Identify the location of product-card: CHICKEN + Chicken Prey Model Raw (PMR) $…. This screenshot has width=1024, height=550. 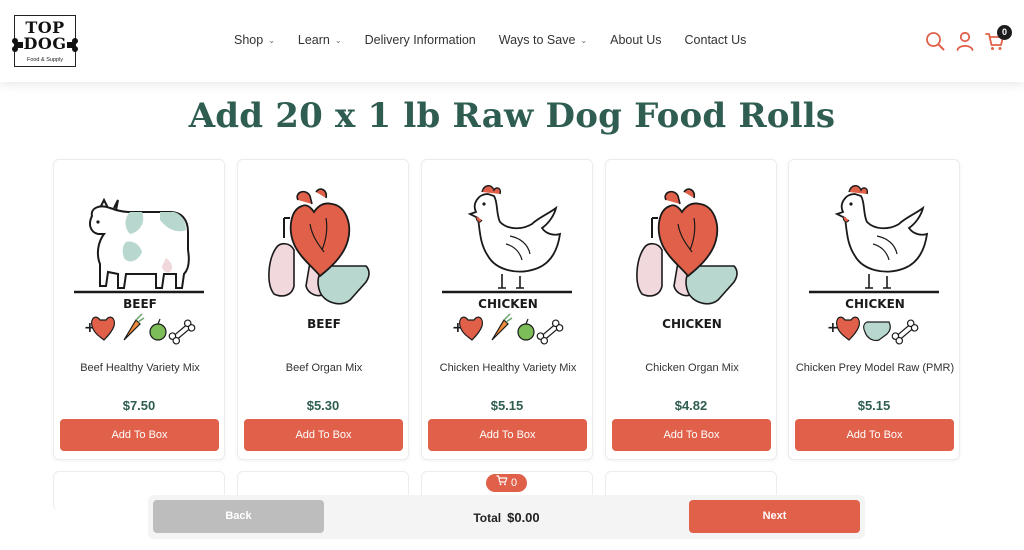
(874, 309).